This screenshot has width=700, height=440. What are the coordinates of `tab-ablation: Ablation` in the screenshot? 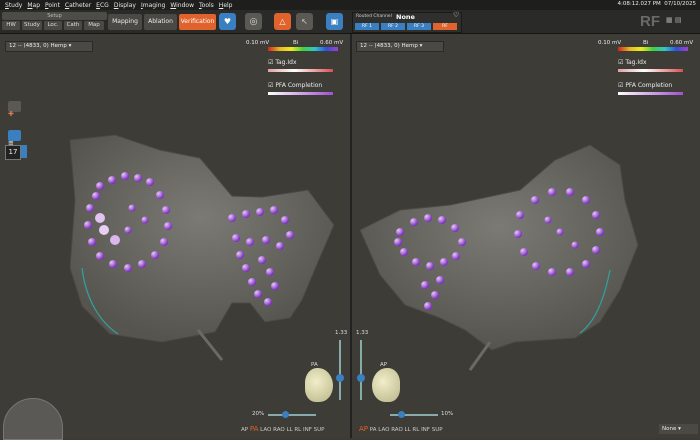 It's located at (160, 22).